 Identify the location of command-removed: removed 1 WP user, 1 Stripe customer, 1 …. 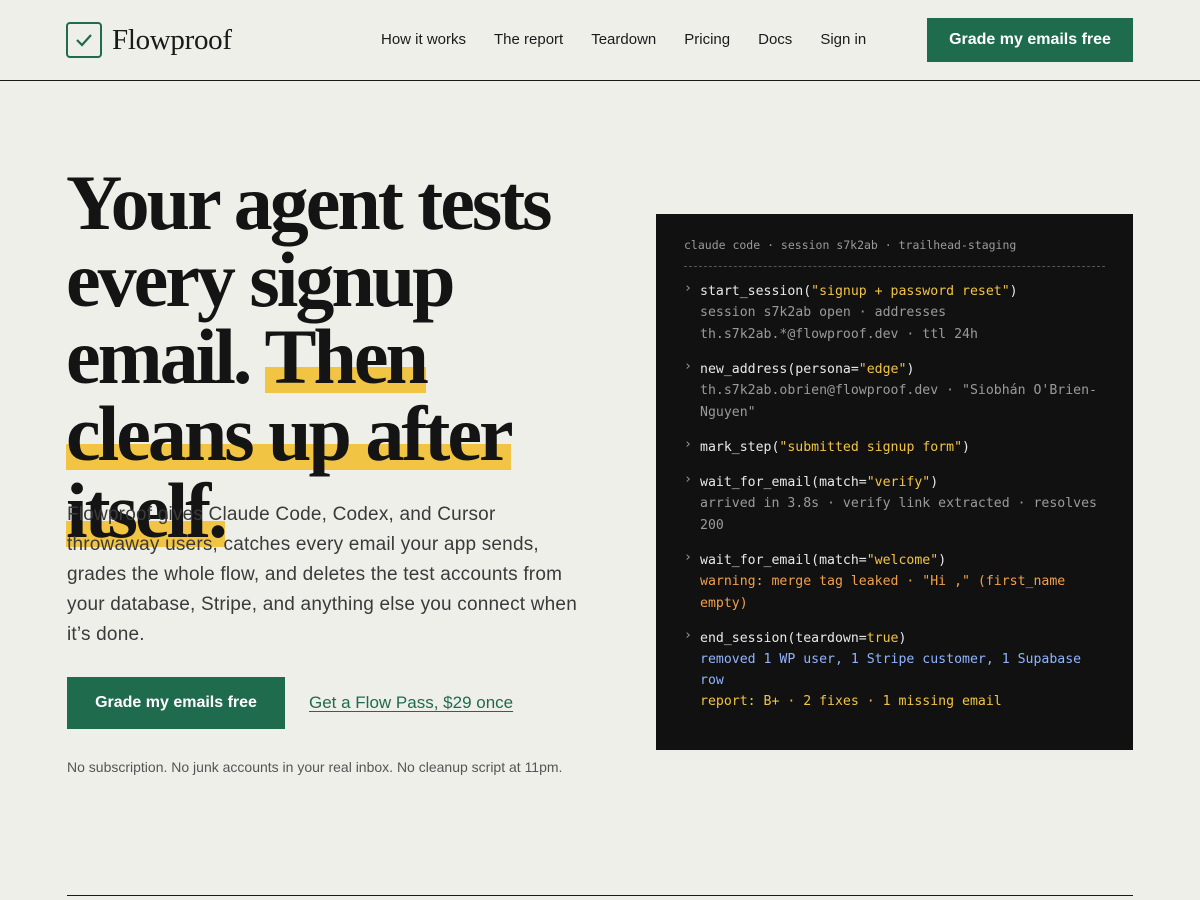
(891, 670).